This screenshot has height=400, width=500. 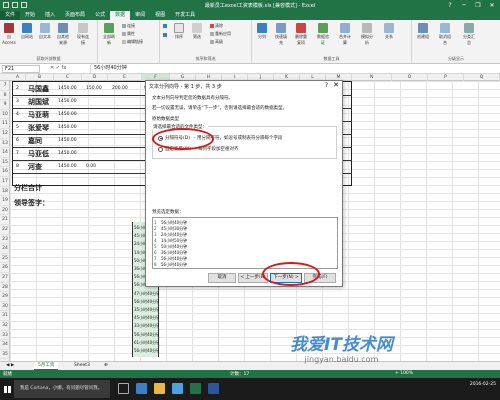 What do you see at coordinates (5, 163) in the screenshot?
I see `row-header: 15` at bounding box center [5, 163].